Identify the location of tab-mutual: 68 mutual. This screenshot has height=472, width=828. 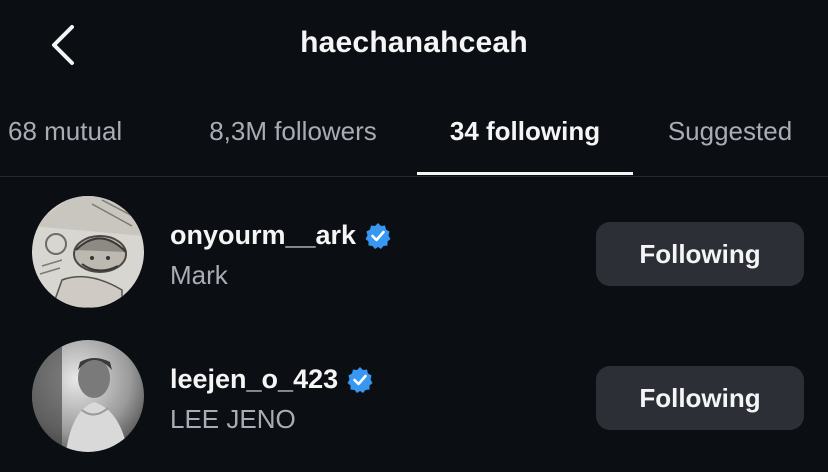
(76, 146).